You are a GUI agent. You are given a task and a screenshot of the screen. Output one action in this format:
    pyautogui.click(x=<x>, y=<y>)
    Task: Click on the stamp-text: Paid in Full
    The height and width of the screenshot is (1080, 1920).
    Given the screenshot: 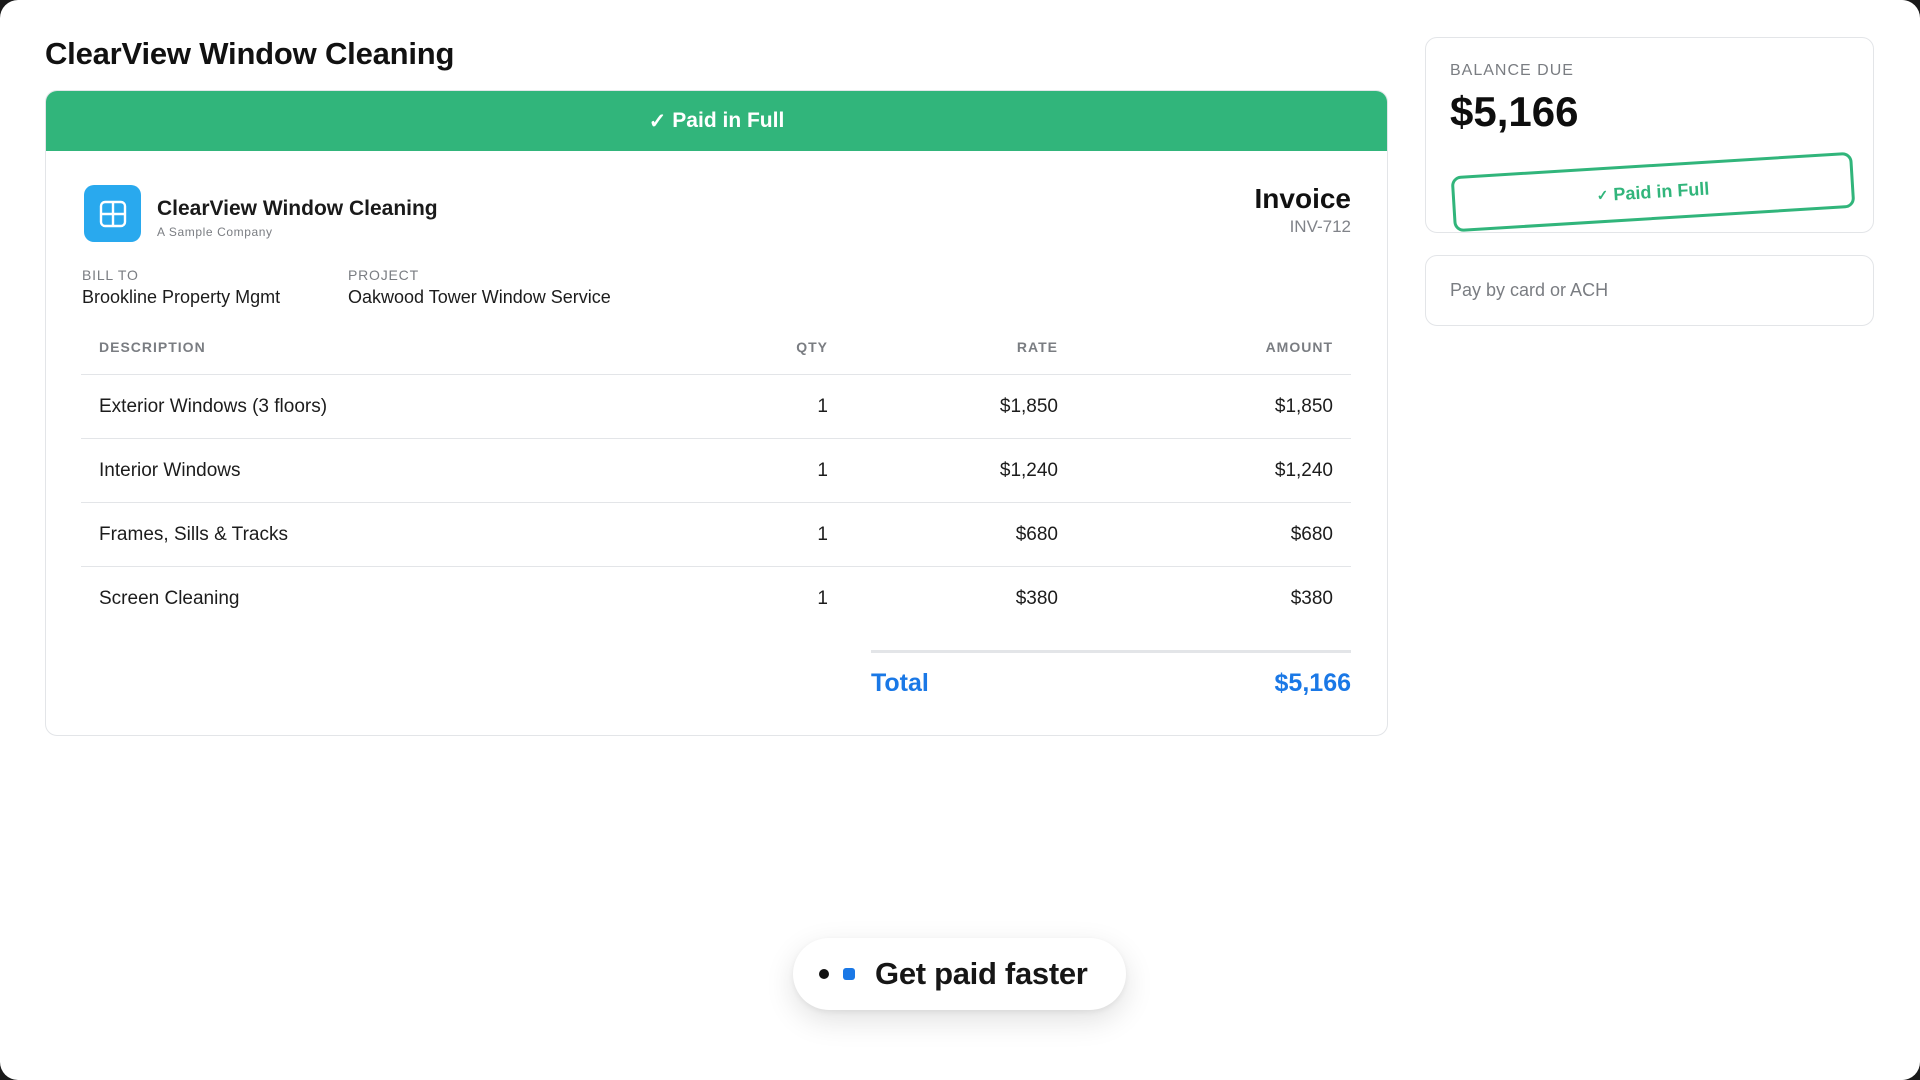 What is the action you would take?
    pyautogui.click(x=1661, y=191)
    